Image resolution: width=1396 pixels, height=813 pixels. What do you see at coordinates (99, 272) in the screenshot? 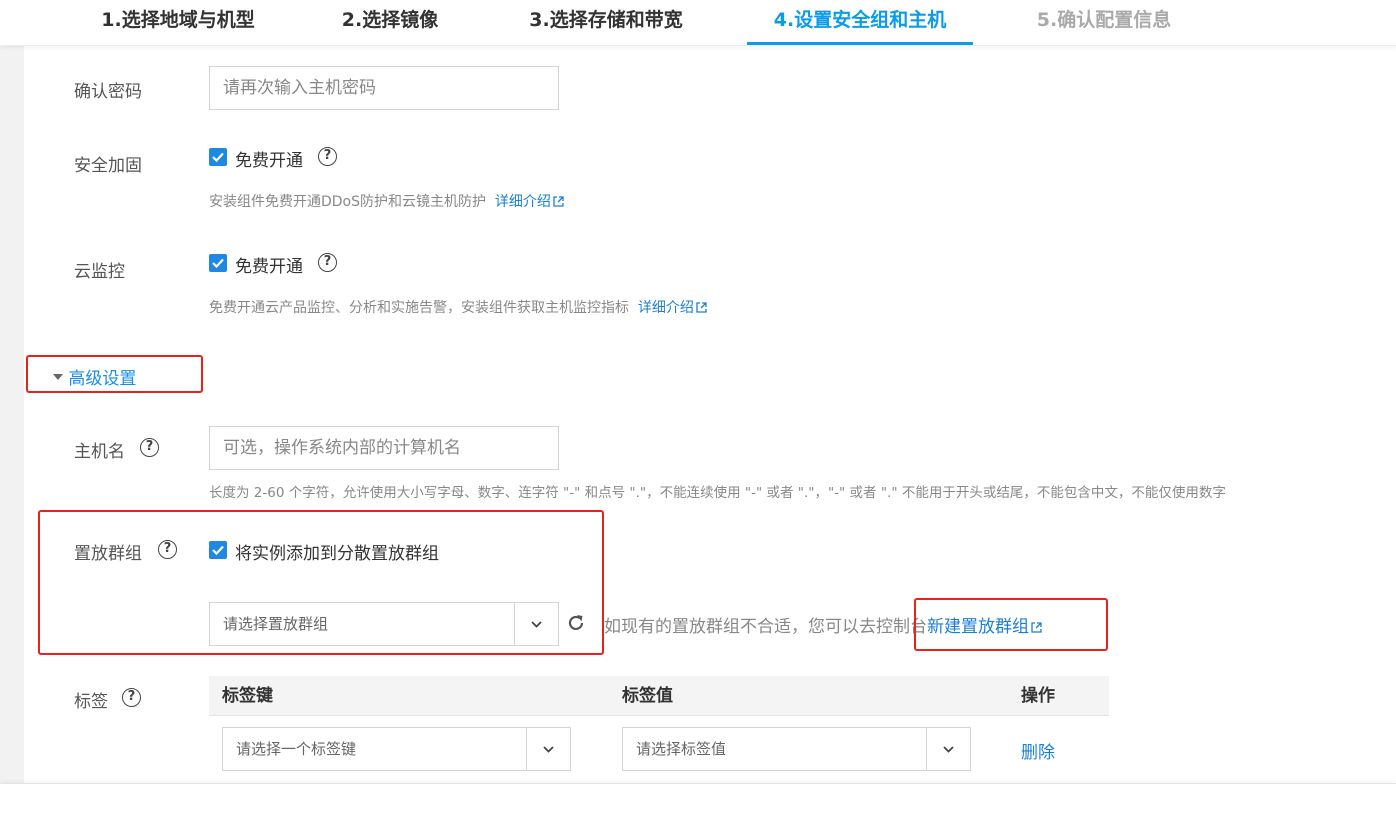
I see `cloud-monitor-label: 云监控` at bounding box center [99, 272].